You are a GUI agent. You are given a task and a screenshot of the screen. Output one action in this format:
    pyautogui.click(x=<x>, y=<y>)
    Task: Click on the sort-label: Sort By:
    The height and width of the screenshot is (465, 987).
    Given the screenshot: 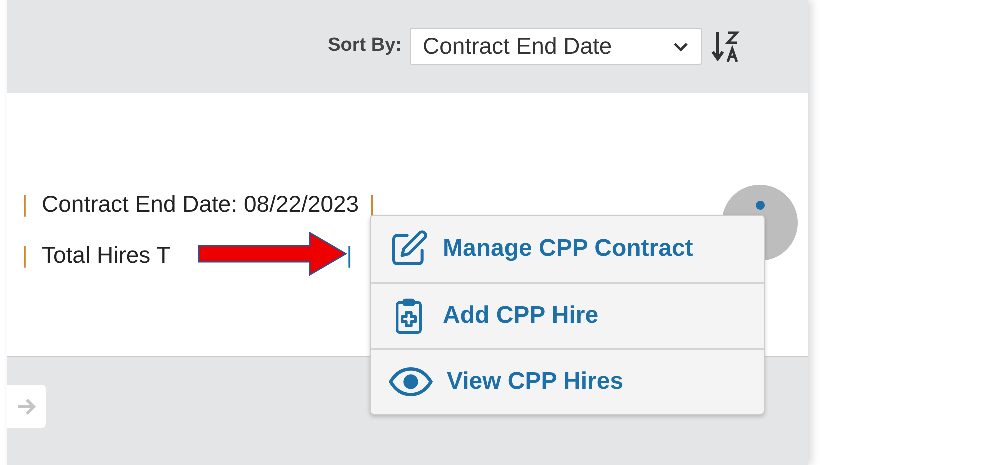 What is the action you would take?
    pyautogui.click(x=365, y=46)
    